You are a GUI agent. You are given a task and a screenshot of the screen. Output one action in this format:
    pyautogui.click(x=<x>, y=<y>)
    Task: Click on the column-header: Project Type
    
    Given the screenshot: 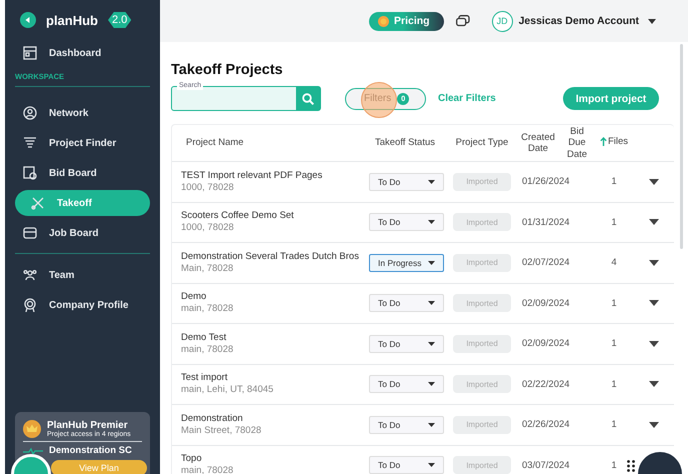 What is the action you would take?
    pyautogui.click(x=482, y=143)
    